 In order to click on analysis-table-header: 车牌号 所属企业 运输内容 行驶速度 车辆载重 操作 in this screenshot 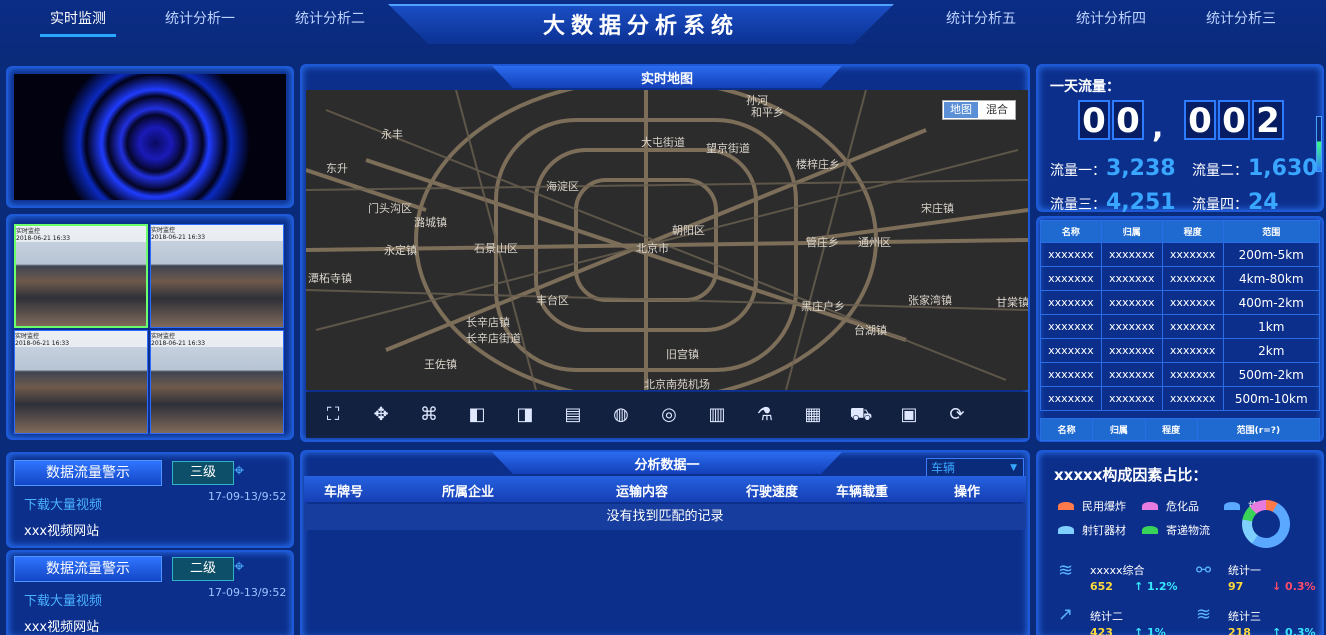, I will do `click(665, 489)`.